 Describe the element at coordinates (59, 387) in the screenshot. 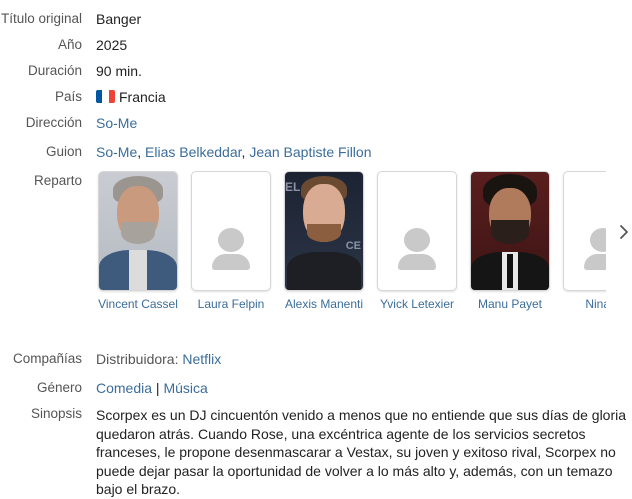

I see `genero-label: Género` at that location.